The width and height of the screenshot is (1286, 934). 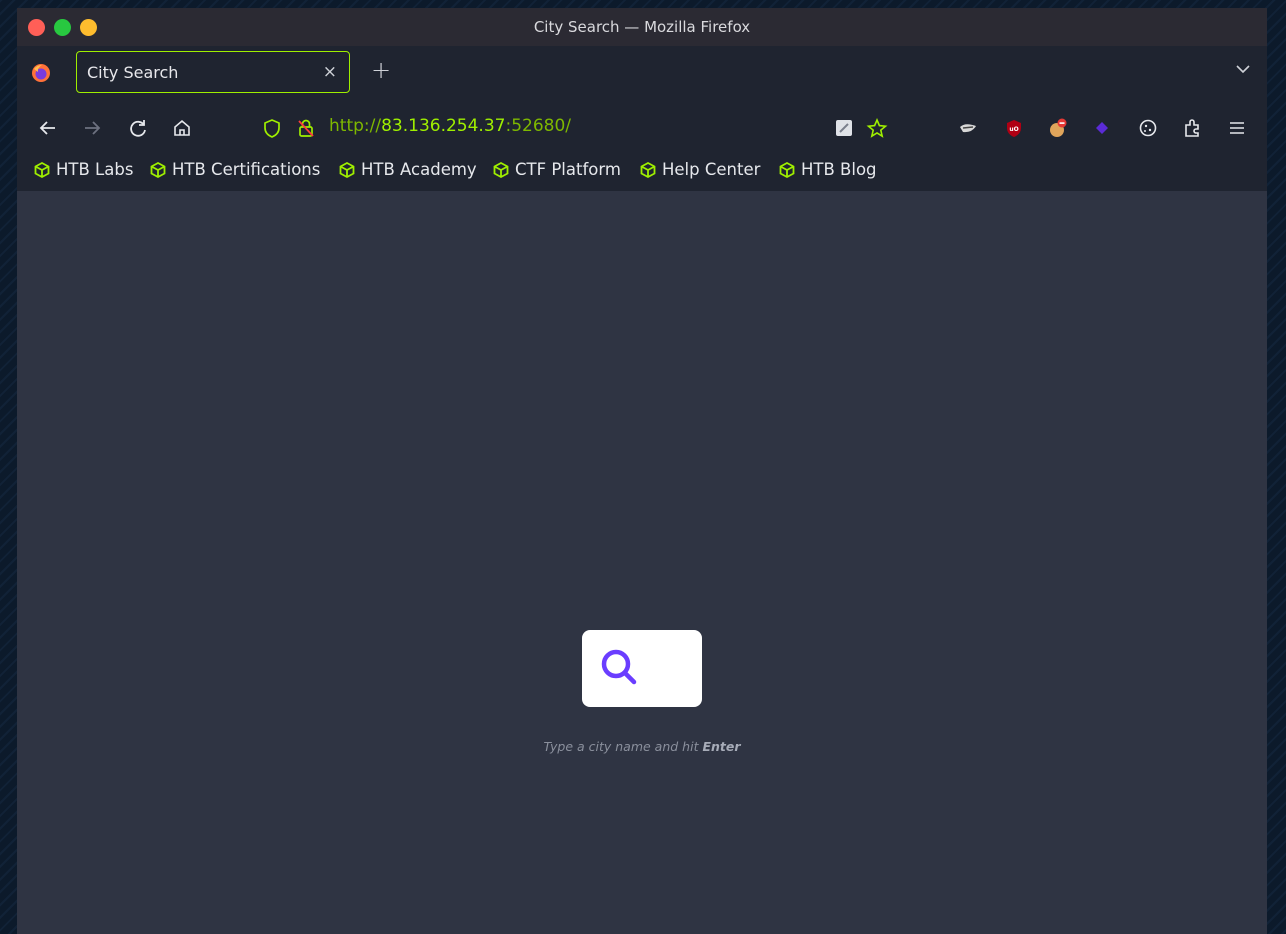 I want to click on bookmark-label: HTB Labs, so click(x=95, y=169).